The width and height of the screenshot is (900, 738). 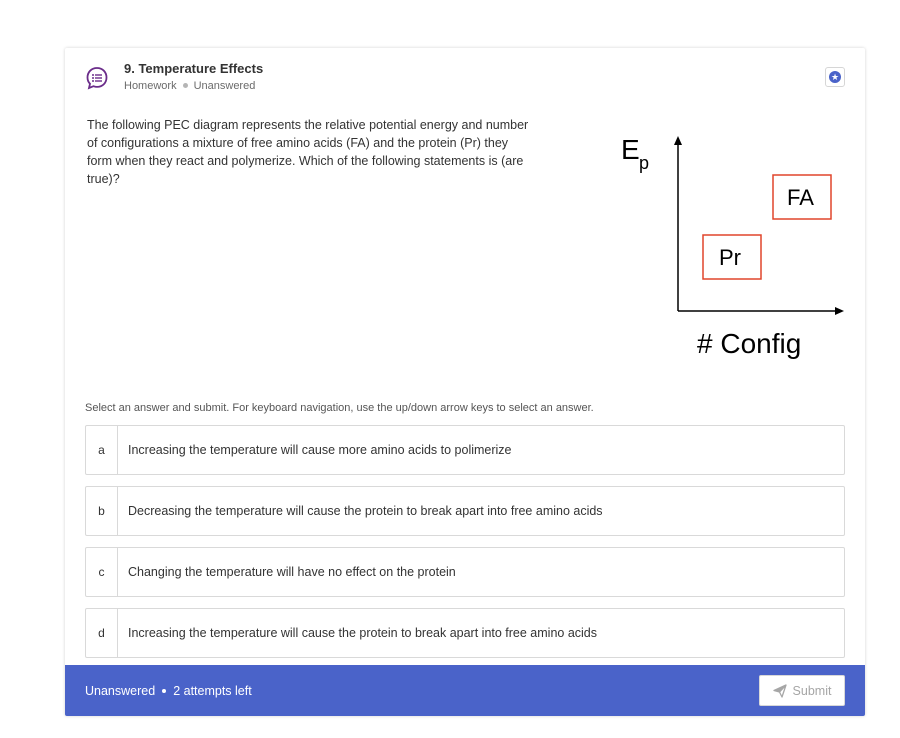 I want to click on pec-diagram: E p # Config FA Pr, so click(x=735, y=251).